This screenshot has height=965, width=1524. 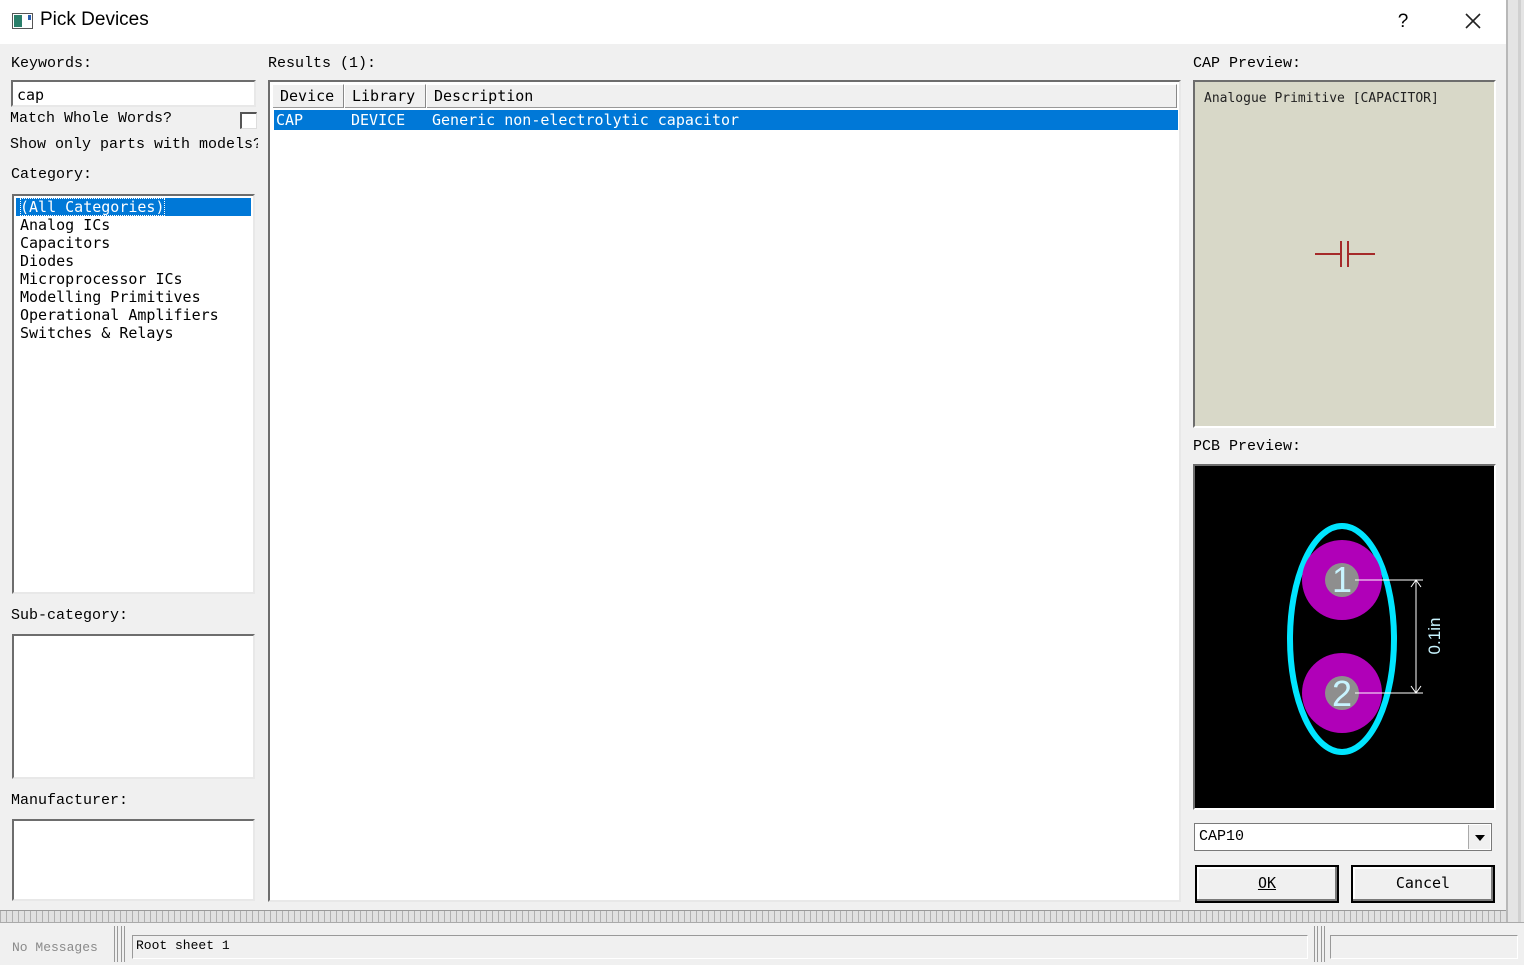 I want to click on category-item: Diodes, so click(x=133, y=261).